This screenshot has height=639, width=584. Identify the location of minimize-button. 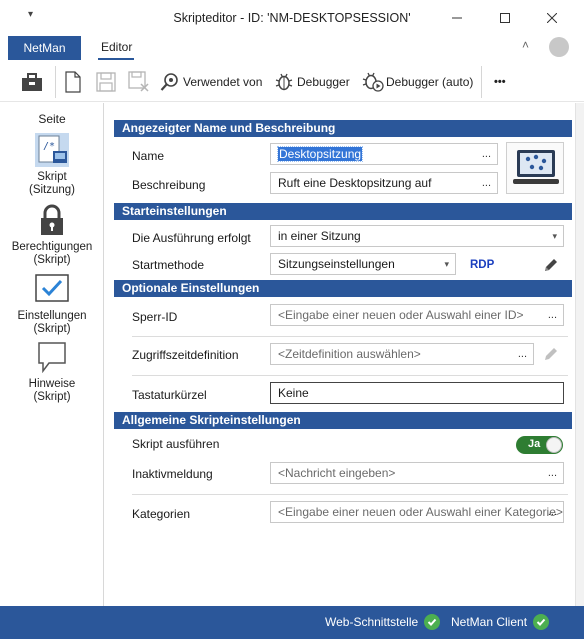
(457, 18).